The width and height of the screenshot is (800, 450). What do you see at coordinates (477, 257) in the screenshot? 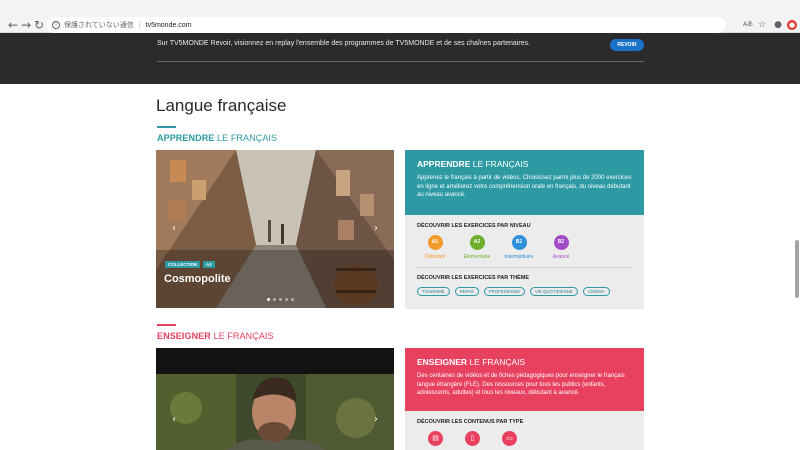
I see `level-label: Élémentaire` at bounding box center [477, 257].